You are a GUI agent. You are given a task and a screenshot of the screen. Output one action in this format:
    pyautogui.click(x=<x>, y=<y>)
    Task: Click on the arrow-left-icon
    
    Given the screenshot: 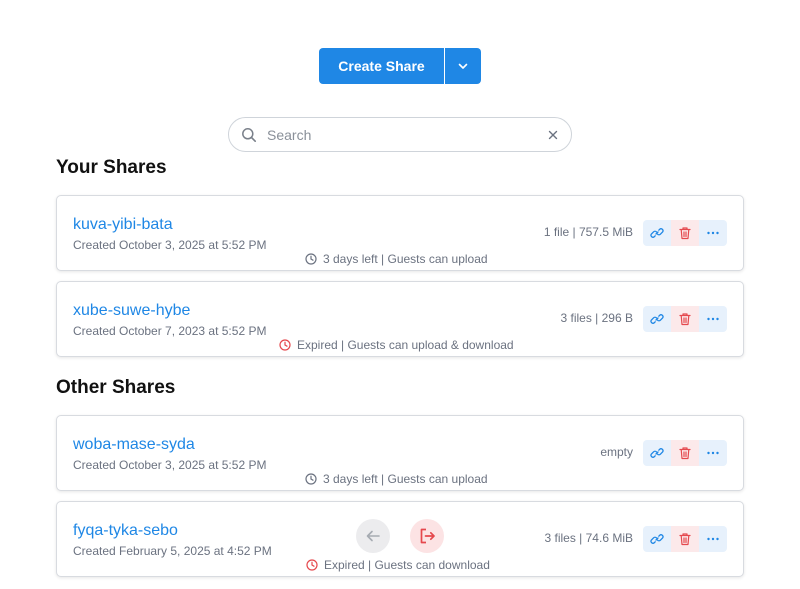 What is the action you would take?
    pyautogui.click(x=373, y=536)
    